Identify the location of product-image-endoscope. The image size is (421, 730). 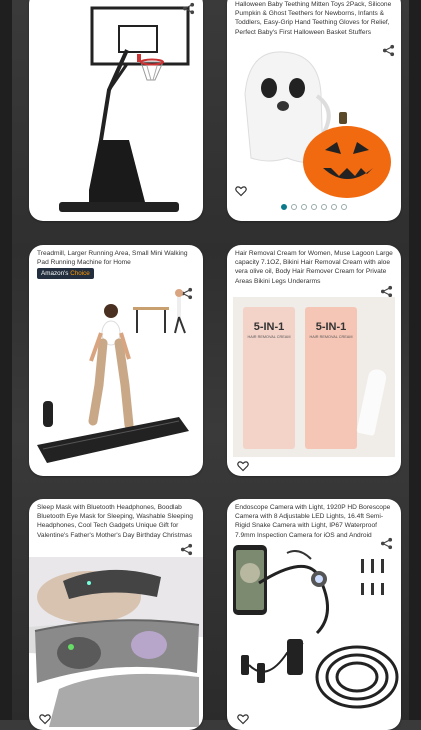
(316, 627).